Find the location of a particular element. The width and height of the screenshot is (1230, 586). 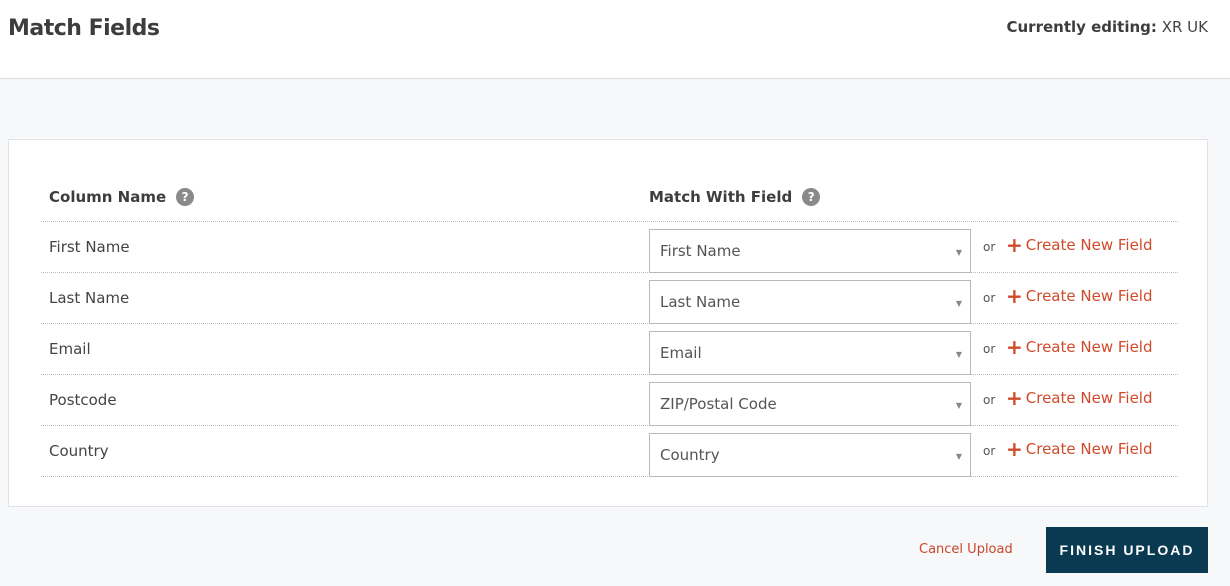

editing-label: Currently editing: is located at coordinates (1081, 27).